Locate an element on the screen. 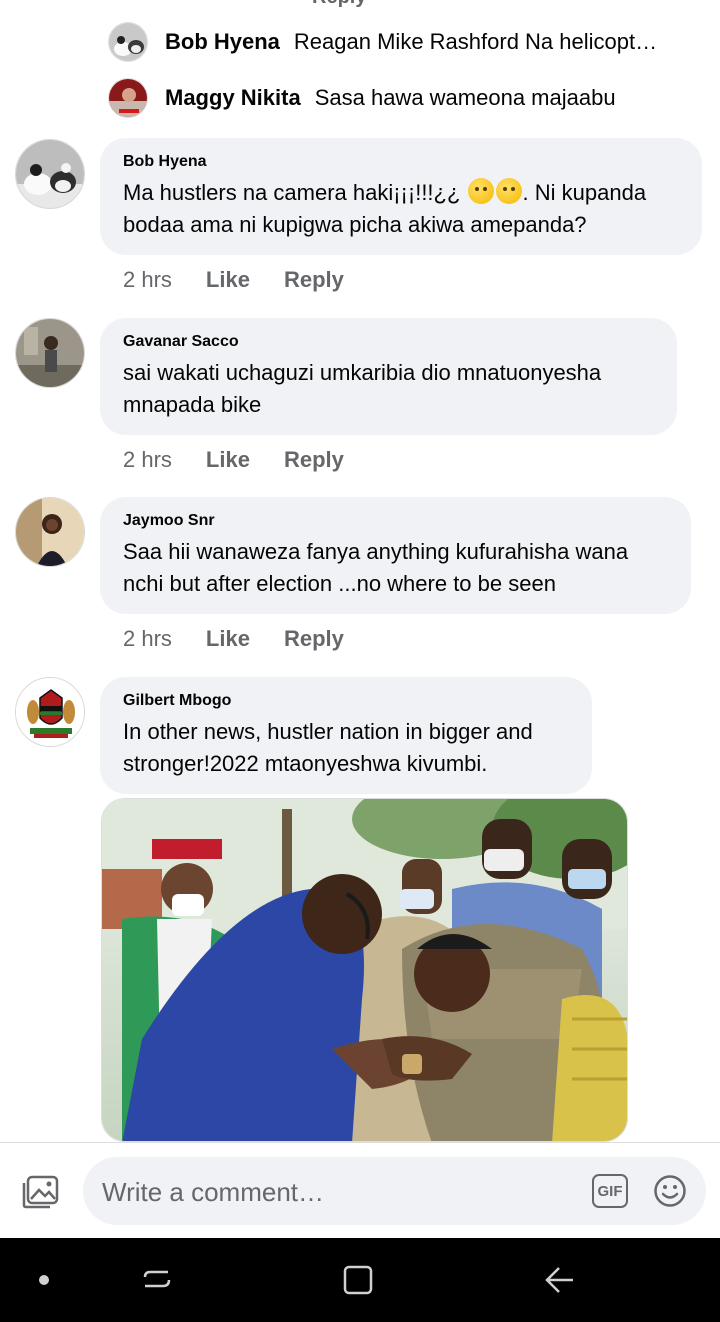  reply-author-name: Bob Hyena is located at coordinates (222, 42).